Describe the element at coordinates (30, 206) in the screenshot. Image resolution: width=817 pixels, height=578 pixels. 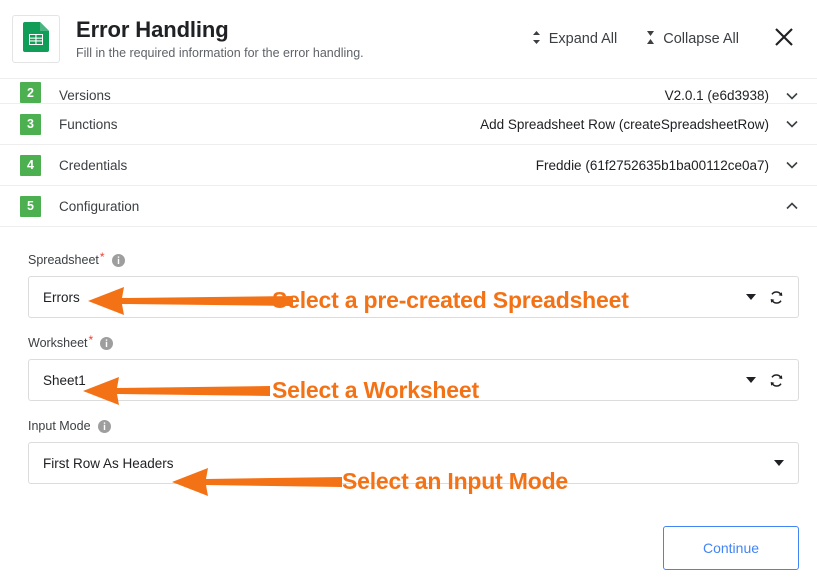
I see `step-badge: 5` at that location.